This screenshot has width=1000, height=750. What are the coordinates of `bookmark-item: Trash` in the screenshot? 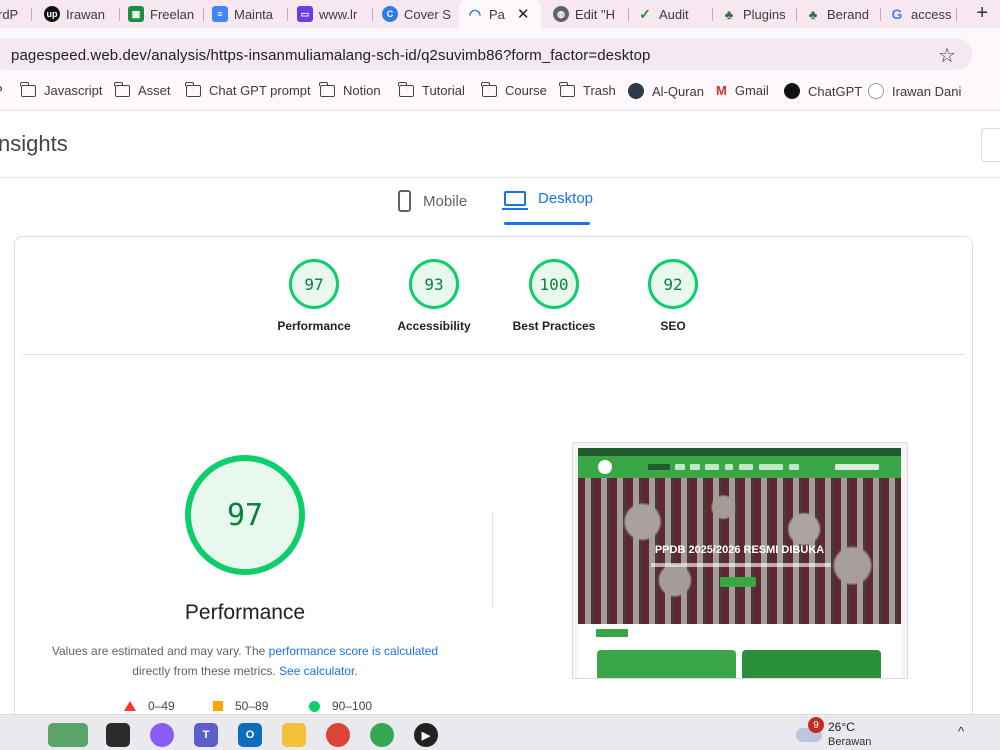 It's located at (587, 89).